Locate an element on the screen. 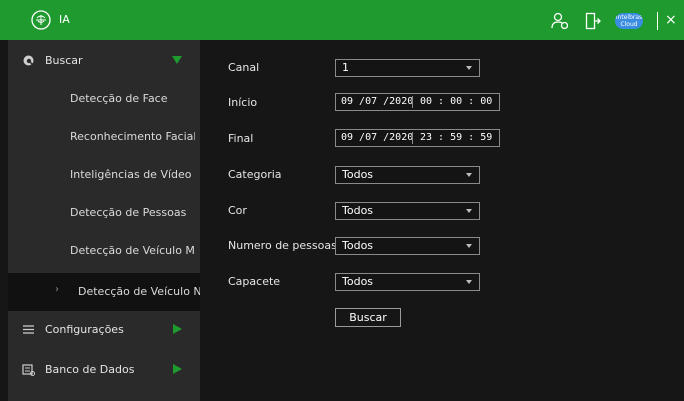 Image resolution: width=684 pixels, height=401 pixels. sidebar-item-label: Banco de Dados is located at coordinates (90, 369).